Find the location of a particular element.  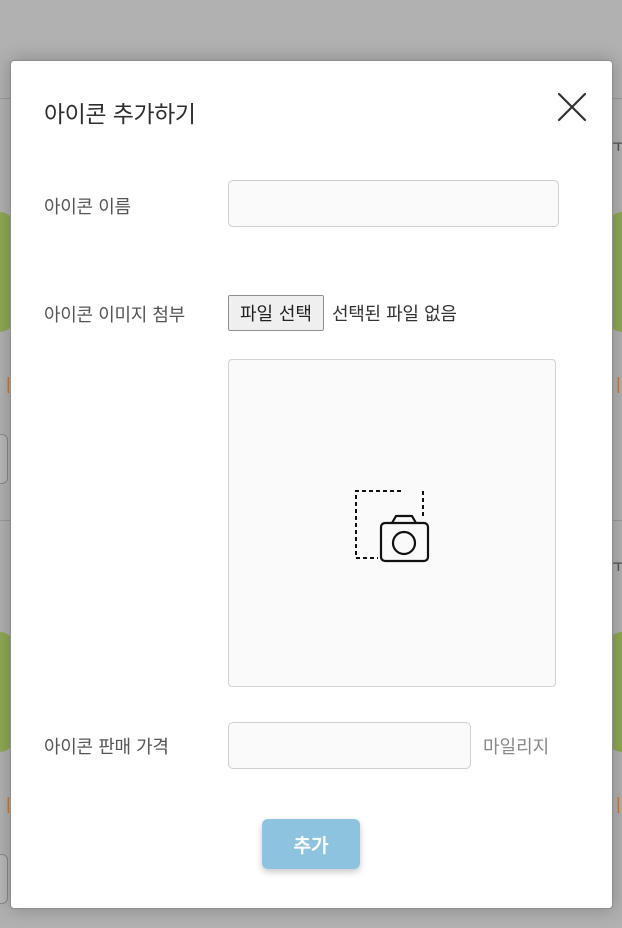

icon-name-label: 아이콘 이름 is located at coordinates (87, 207).